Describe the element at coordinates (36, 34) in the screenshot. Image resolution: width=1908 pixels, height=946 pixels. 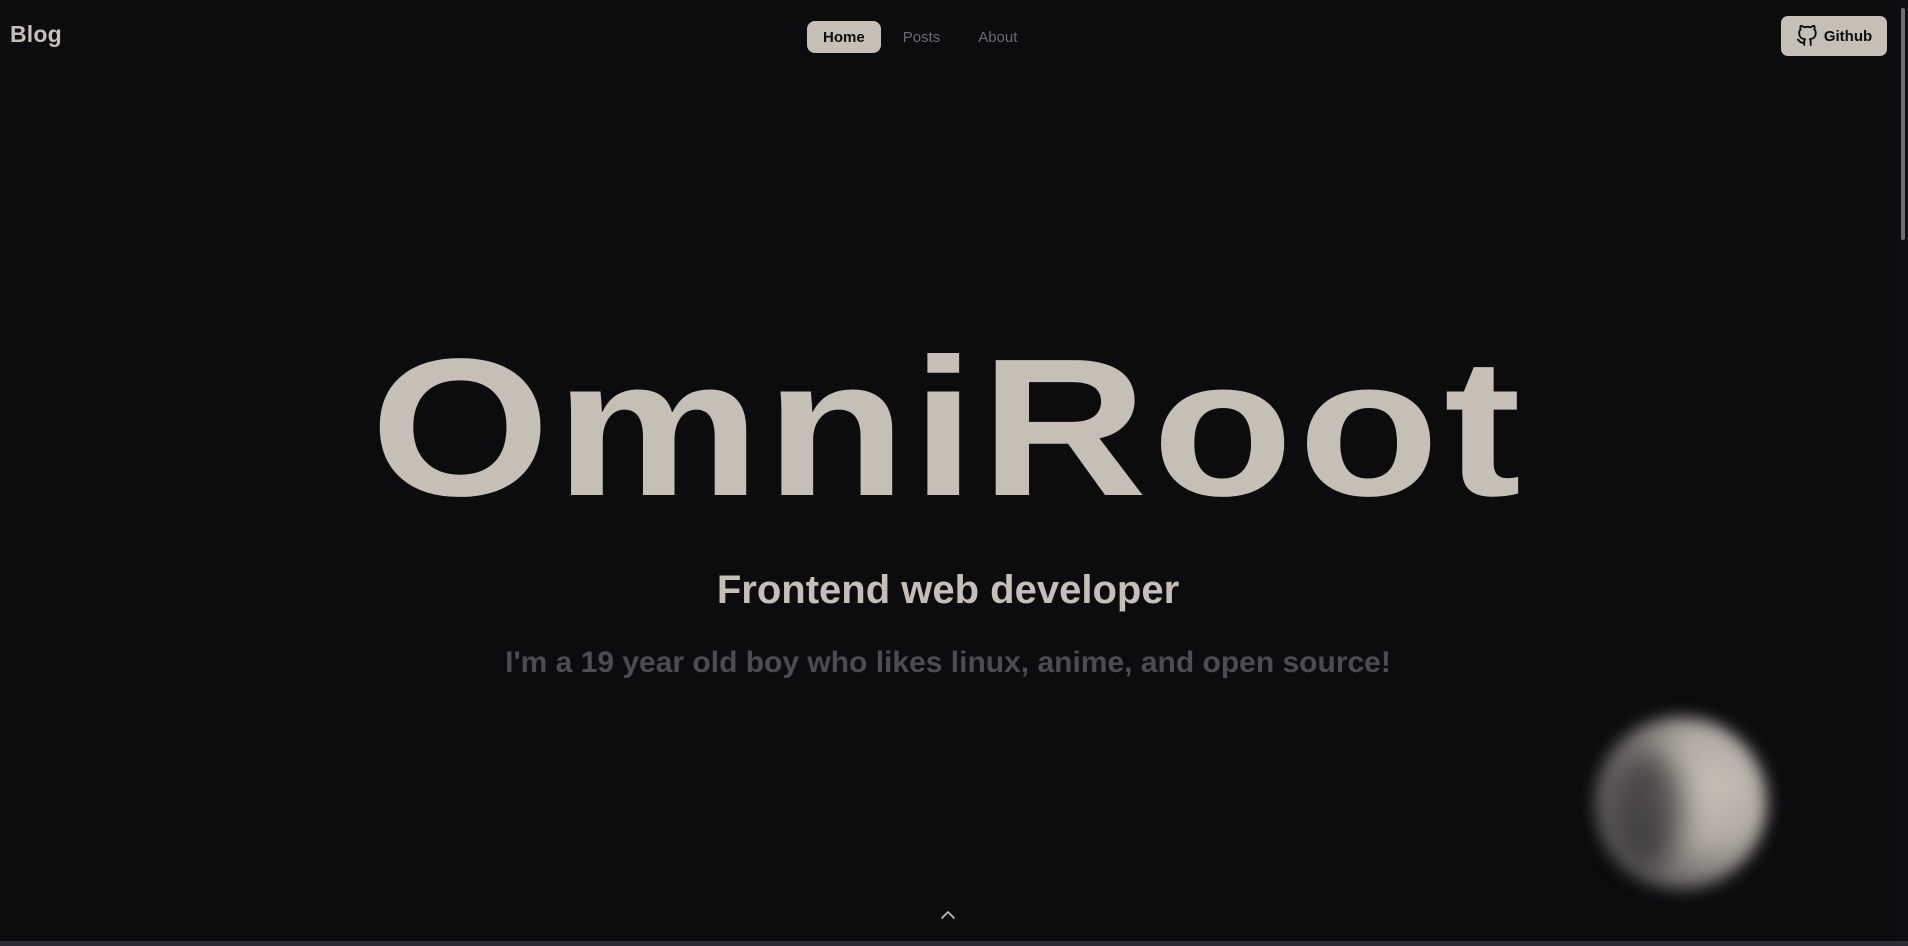
I see `site-brand: Blog` at that location.